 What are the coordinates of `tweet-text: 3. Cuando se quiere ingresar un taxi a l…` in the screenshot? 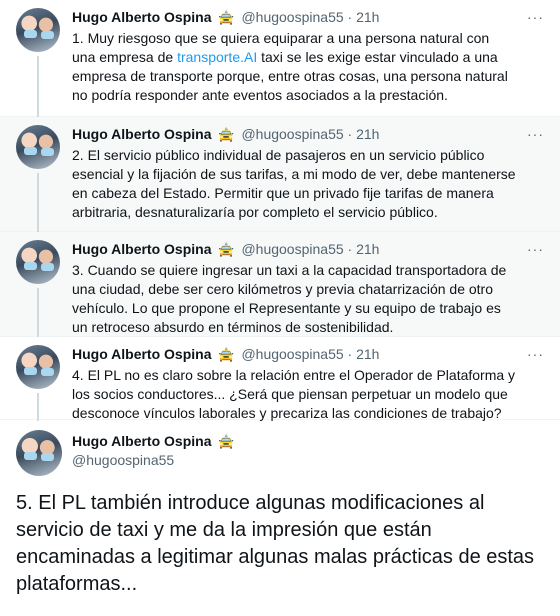 It's located at (289, 298).